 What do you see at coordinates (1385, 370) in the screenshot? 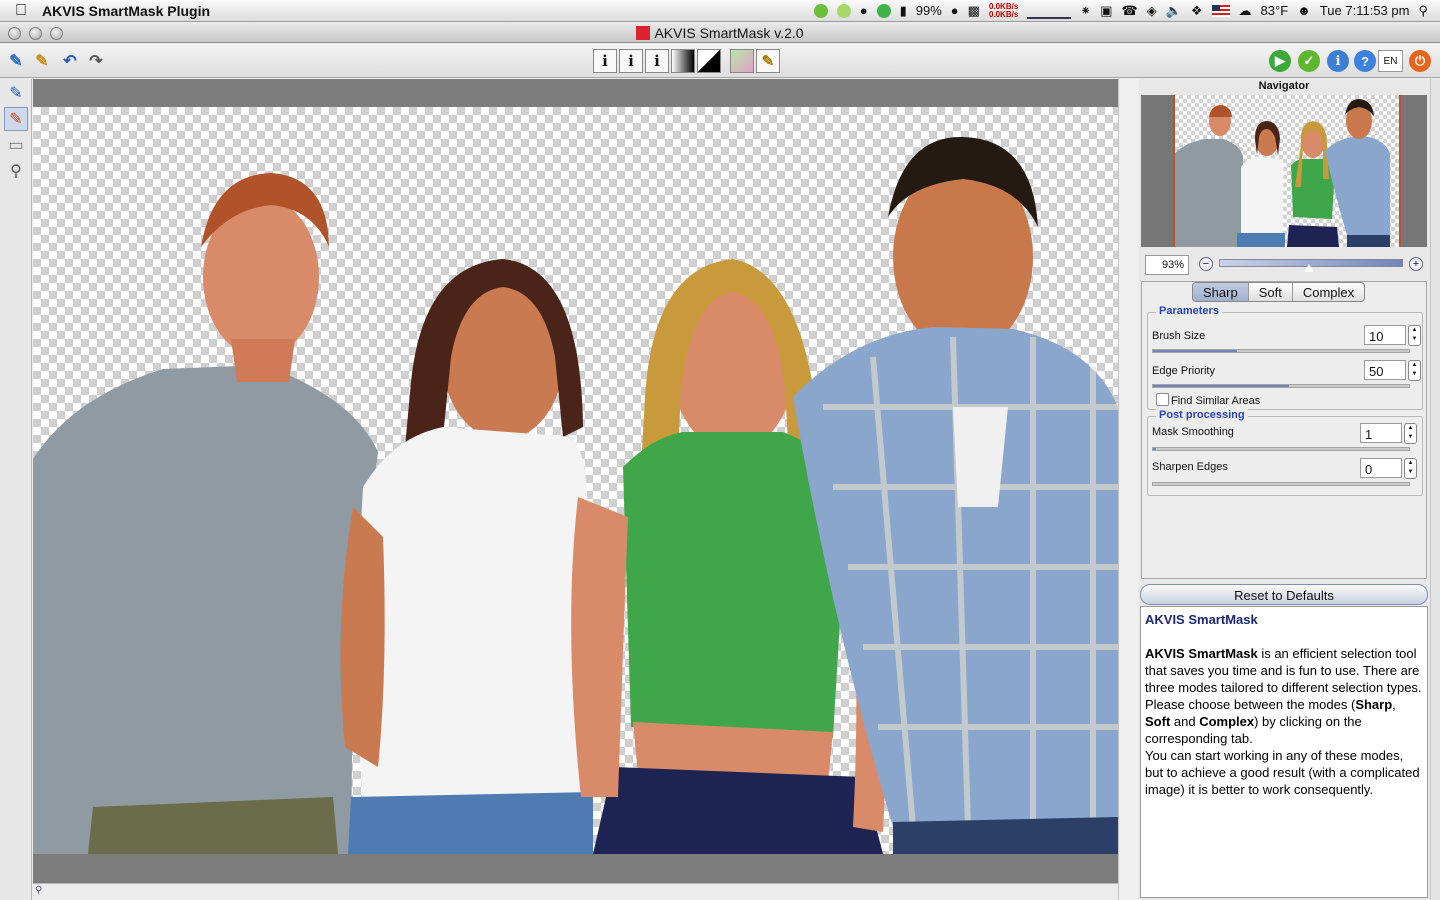
I see `edge-priority-input: 50` at bounding box center [1385, 370].